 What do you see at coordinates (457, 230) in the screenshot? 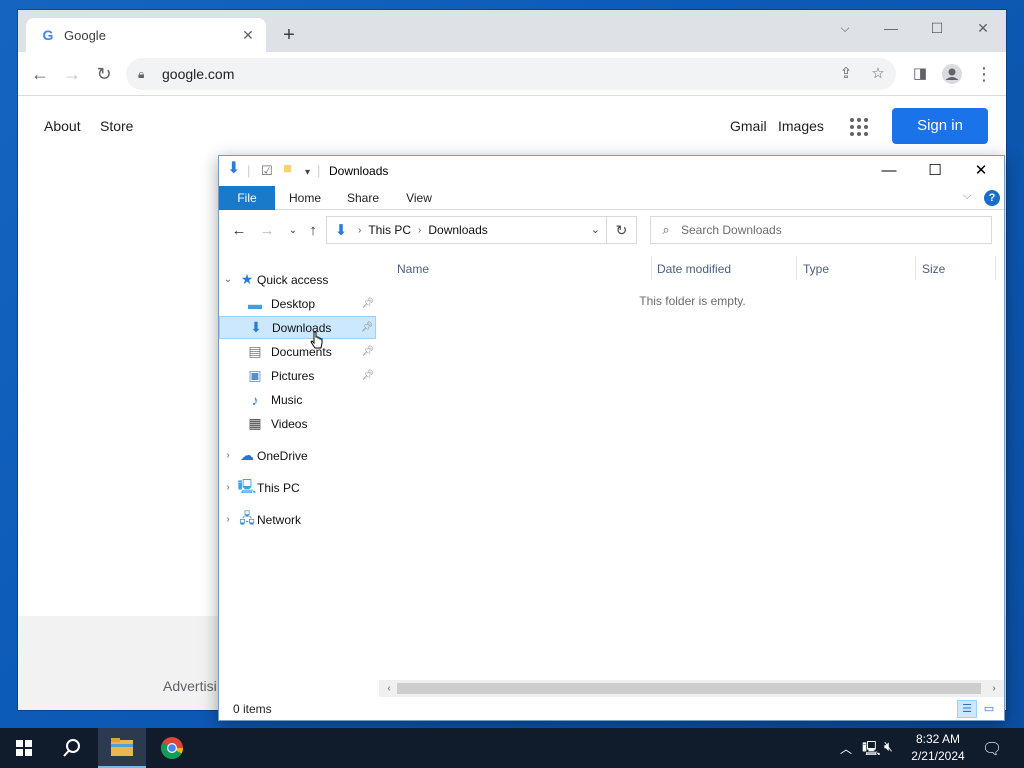
I see `breadcrumb-downloads: Downloads` at bounding box center [457, 230].